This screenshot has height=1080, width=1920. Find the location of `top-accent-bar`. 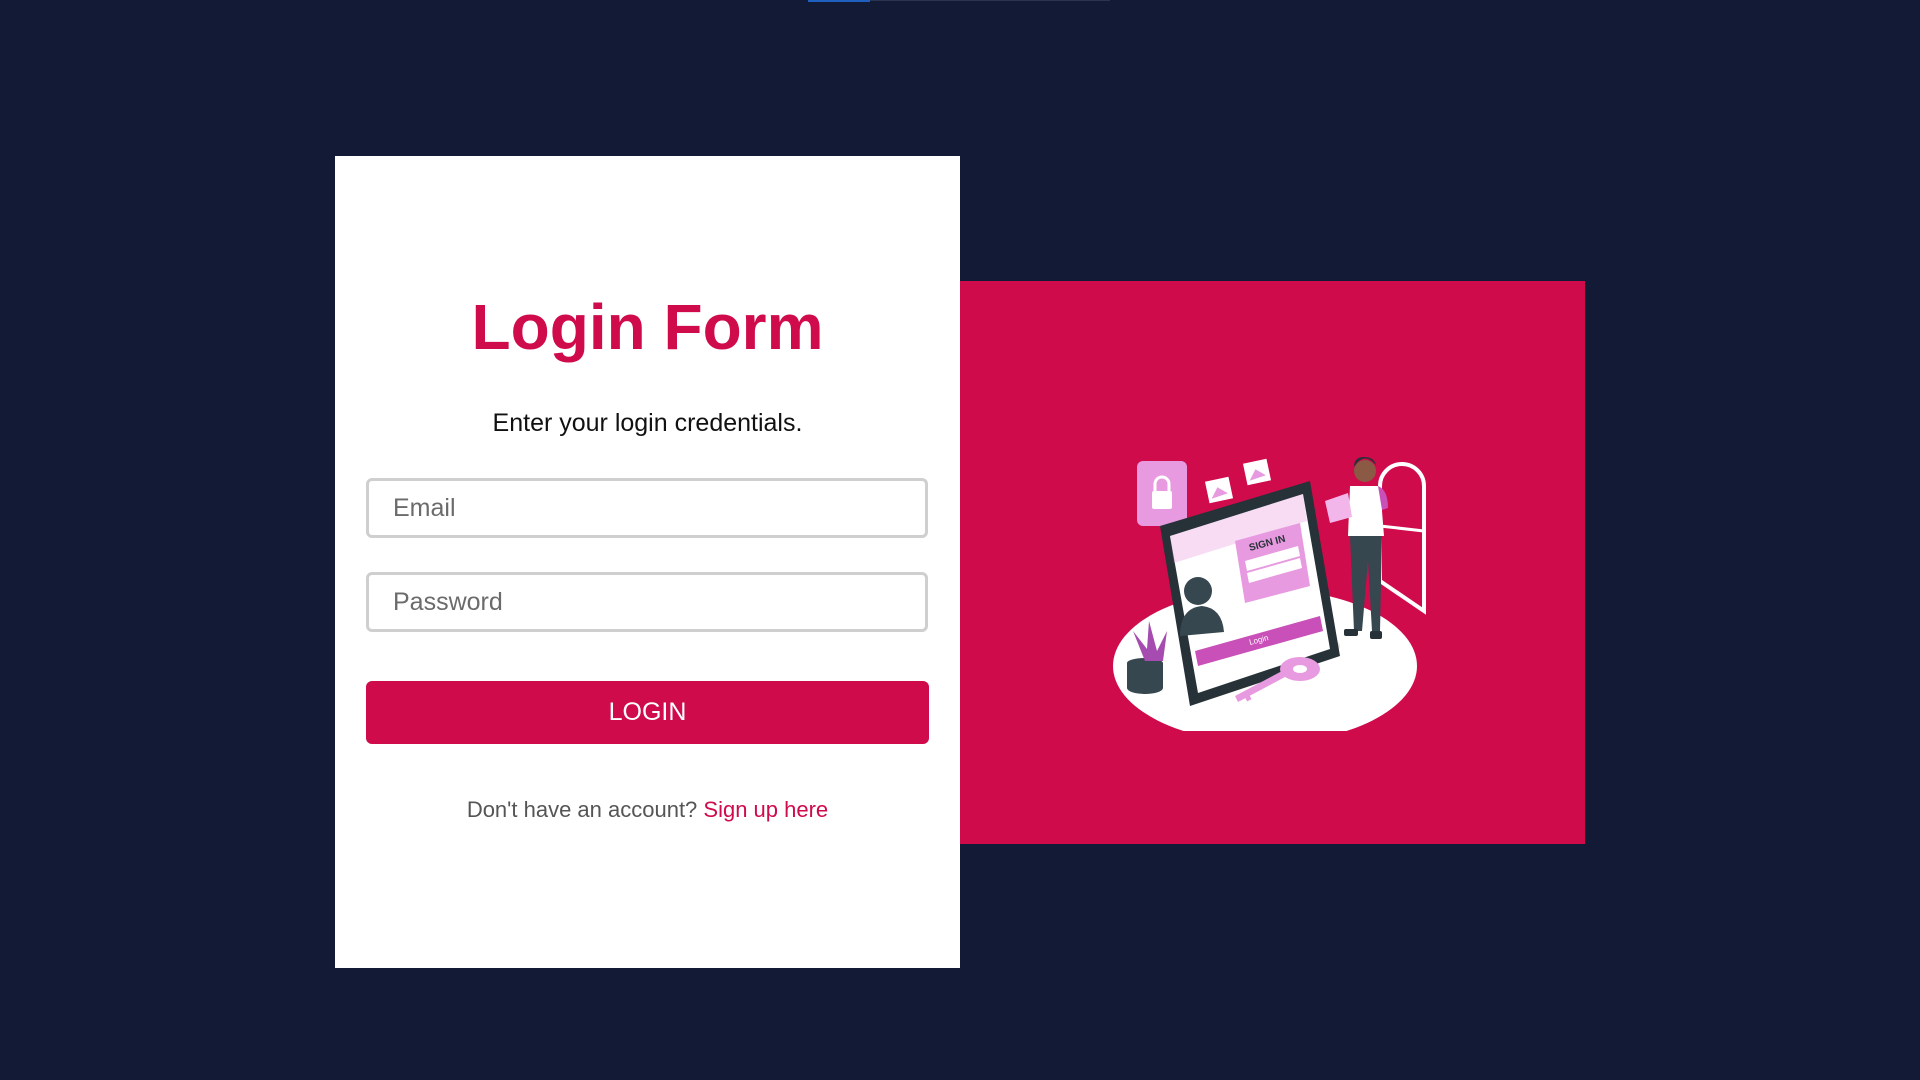

top-accent-bar is located at coordinates (839, 1).